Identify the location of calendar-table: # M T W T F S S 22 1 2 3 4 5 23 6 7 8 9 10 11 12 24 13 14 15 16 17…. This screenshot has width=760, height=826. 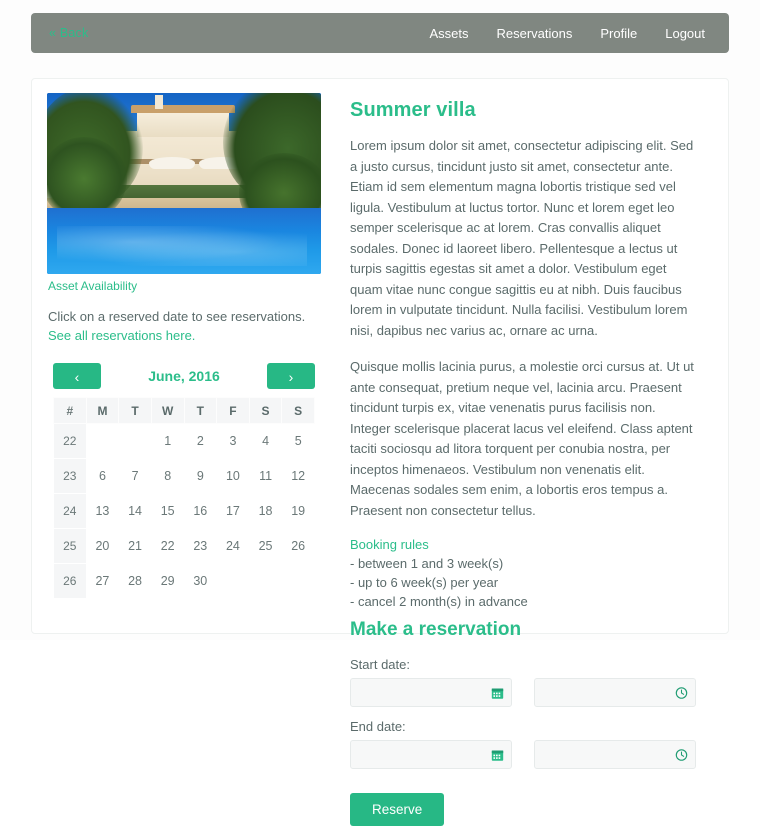
(184, 498).